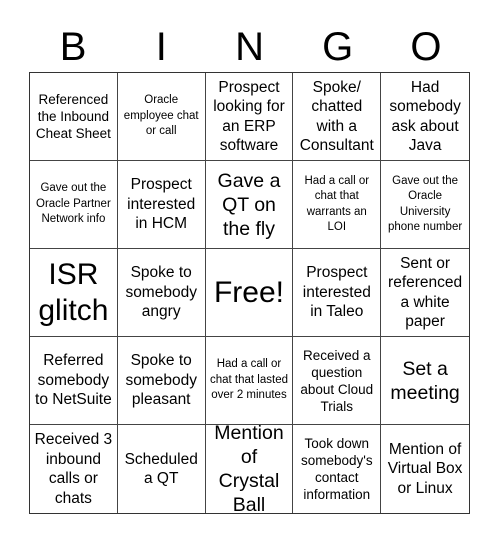 This screenshot has height=544, width=500. I want to click on header-letter-i: I, so click(161, 47).